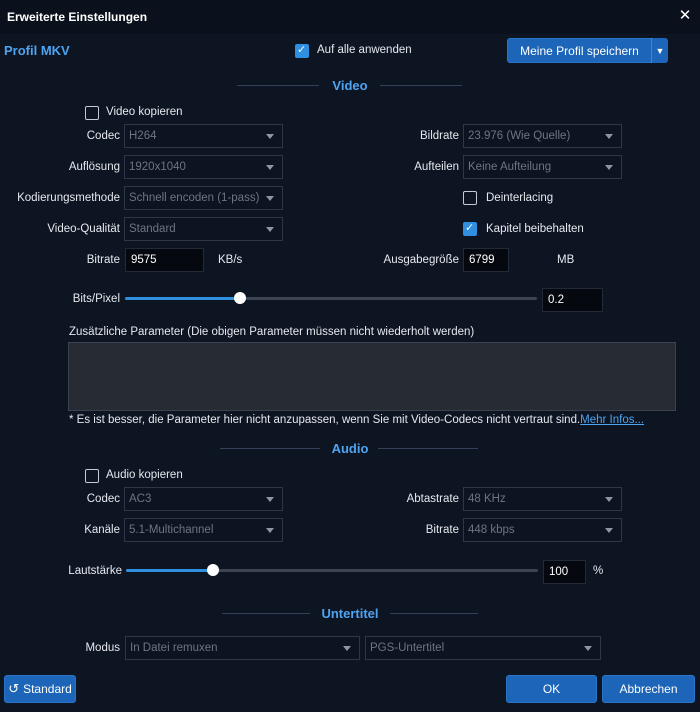 The height and width of the screenshot is (712, 700). Describe the element at coordinates (442, 530) in the screenshot. I see `audio-bitrate-label: Bitrate` at that location.